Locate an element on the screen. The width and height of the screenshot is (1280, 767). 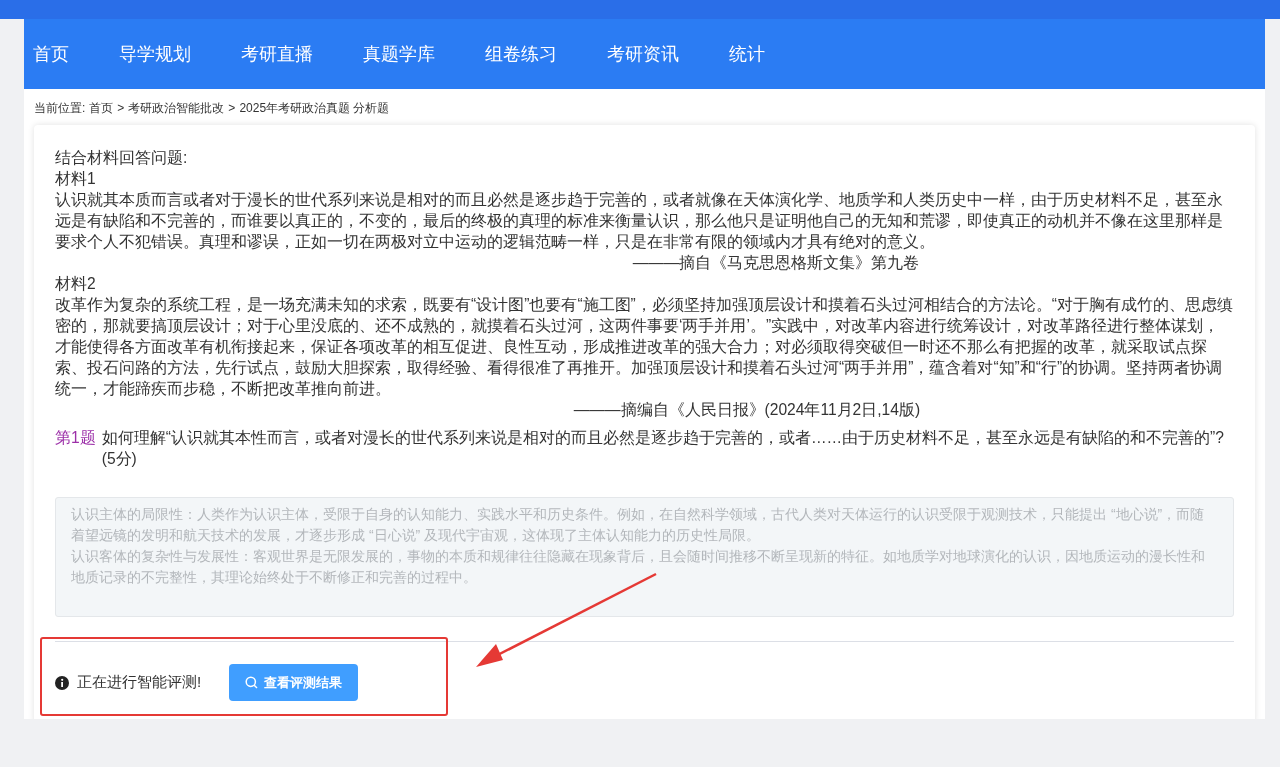
material-title: 材料1 is located at coordinates (76, 179).